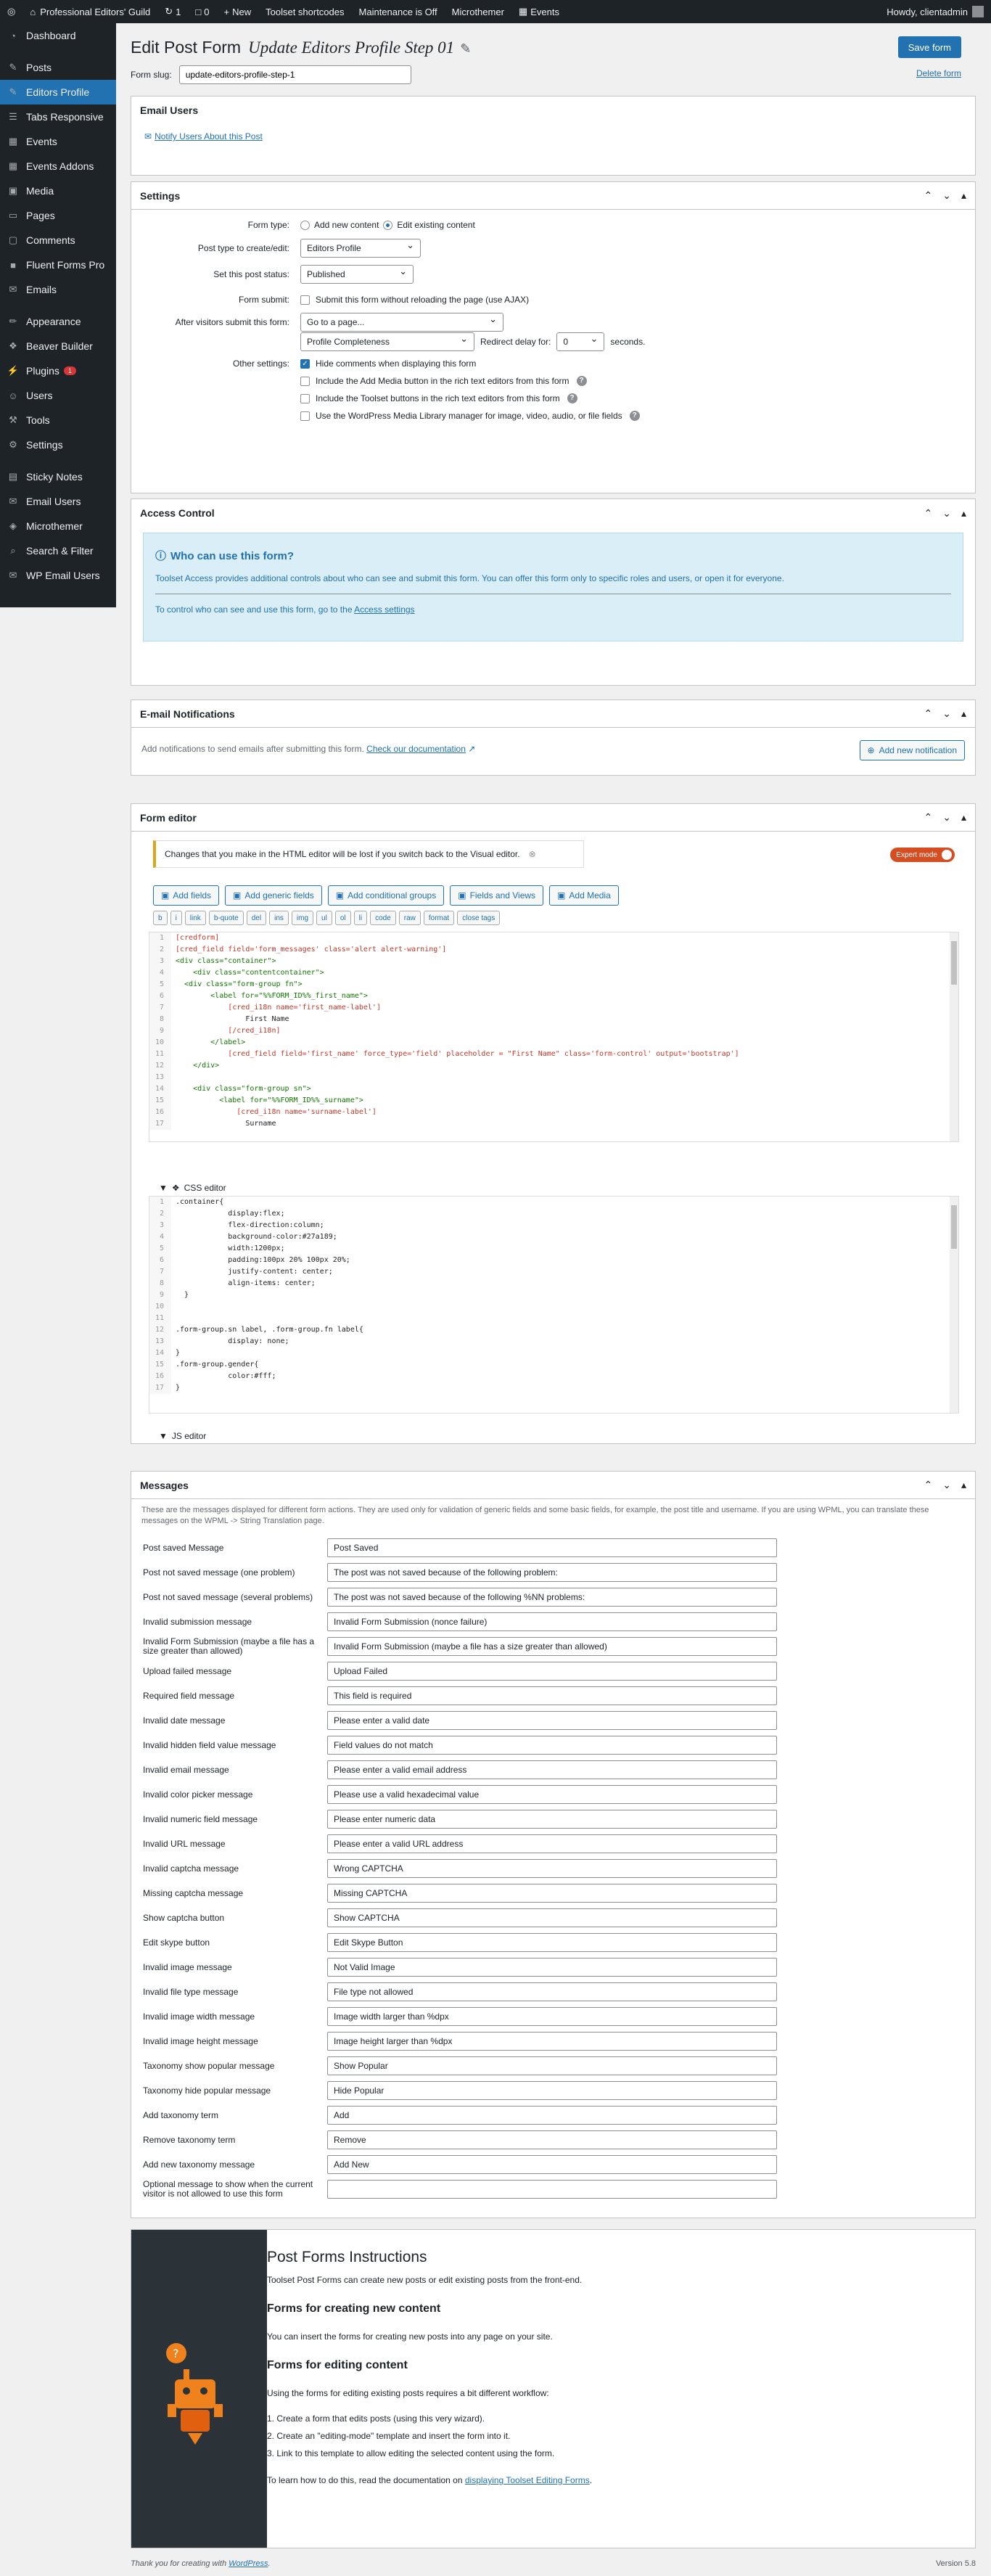  What do you see at coordinates (58, 550) in the screenshot?
I see `sidebar-item-search-filter: ⌕ Search & Filter` at bounding box center [58, 550].